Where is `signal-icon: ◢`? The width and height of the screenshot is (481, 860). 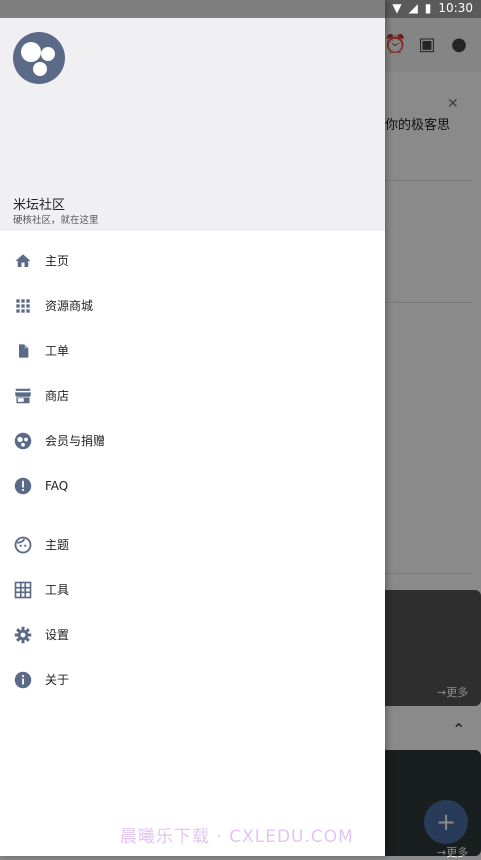
signal-icon: ◢ is located at coordinates (413, 8).